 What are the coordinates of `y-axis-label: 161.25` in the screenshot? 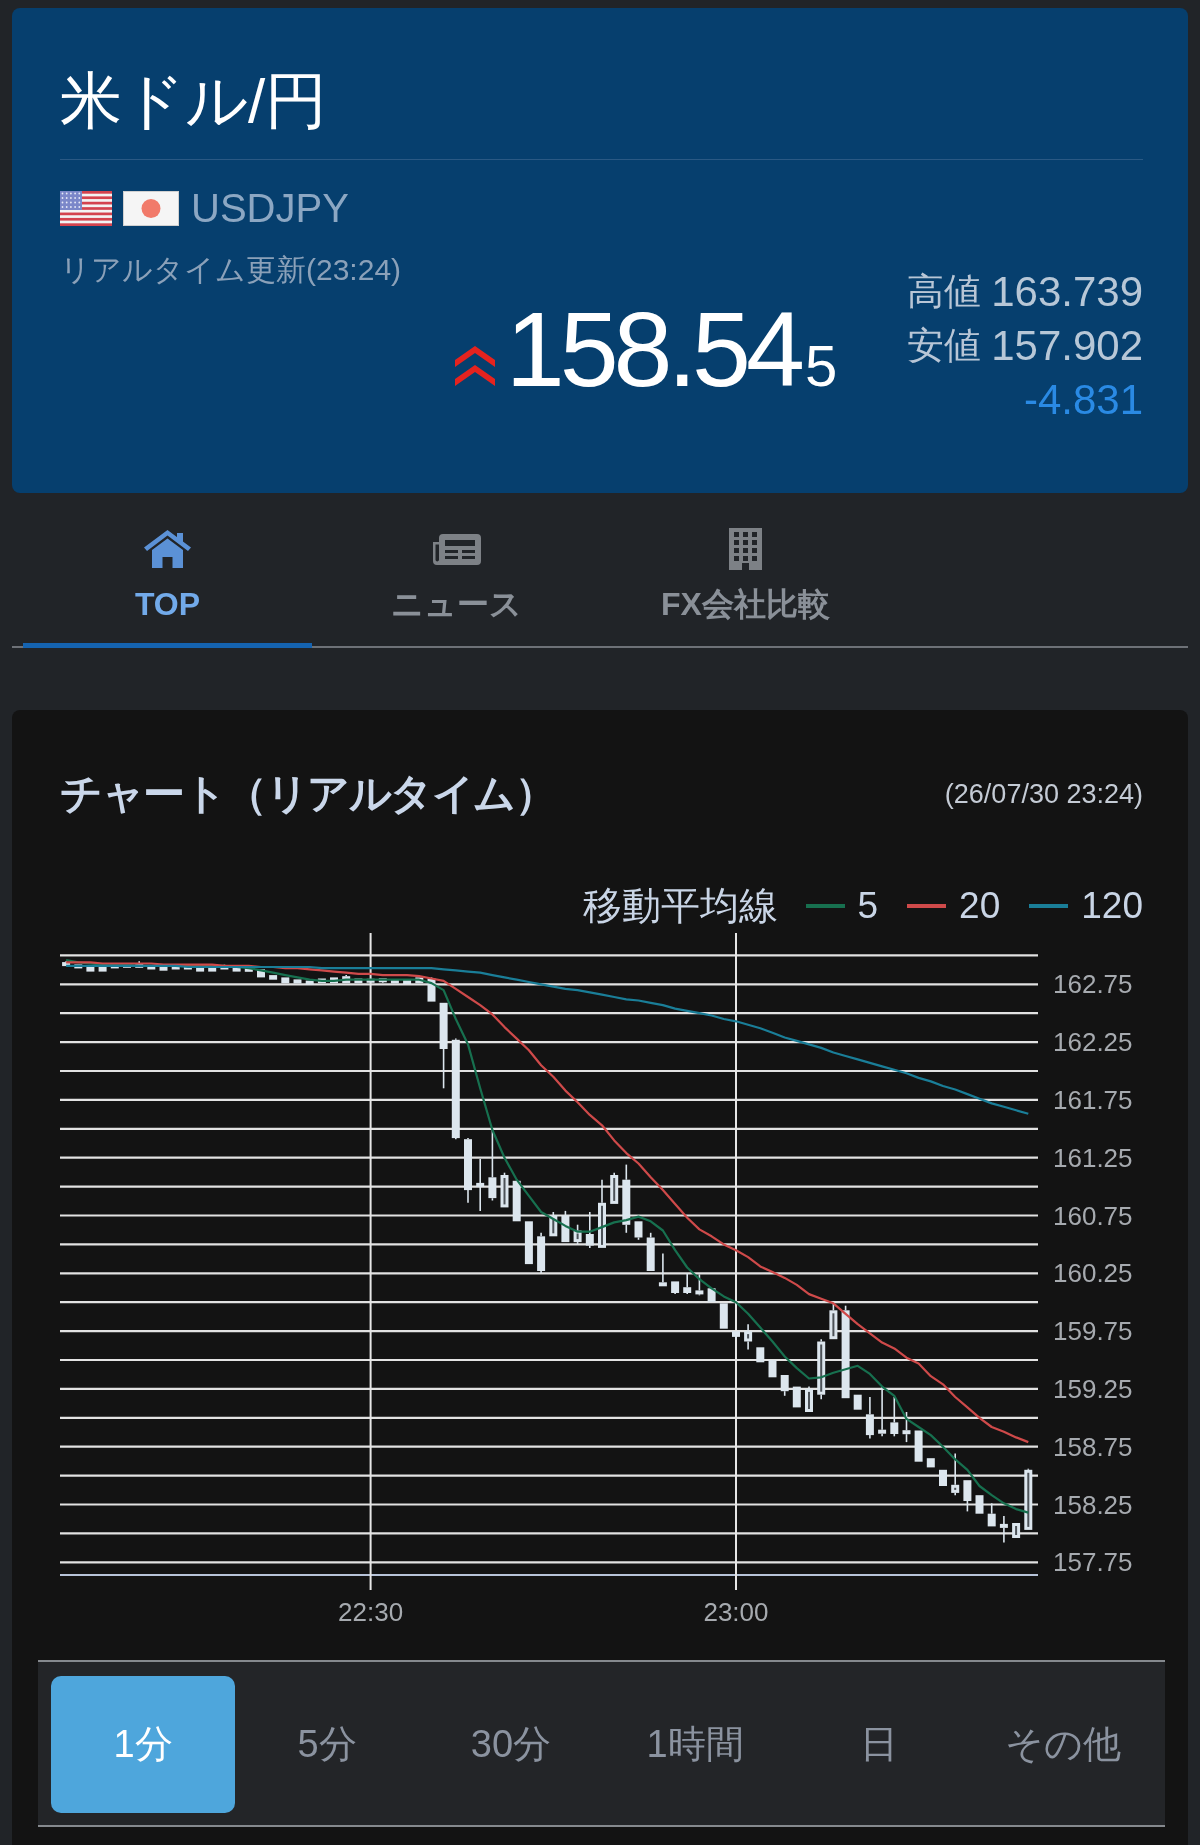 It's located at (1093, 1157).